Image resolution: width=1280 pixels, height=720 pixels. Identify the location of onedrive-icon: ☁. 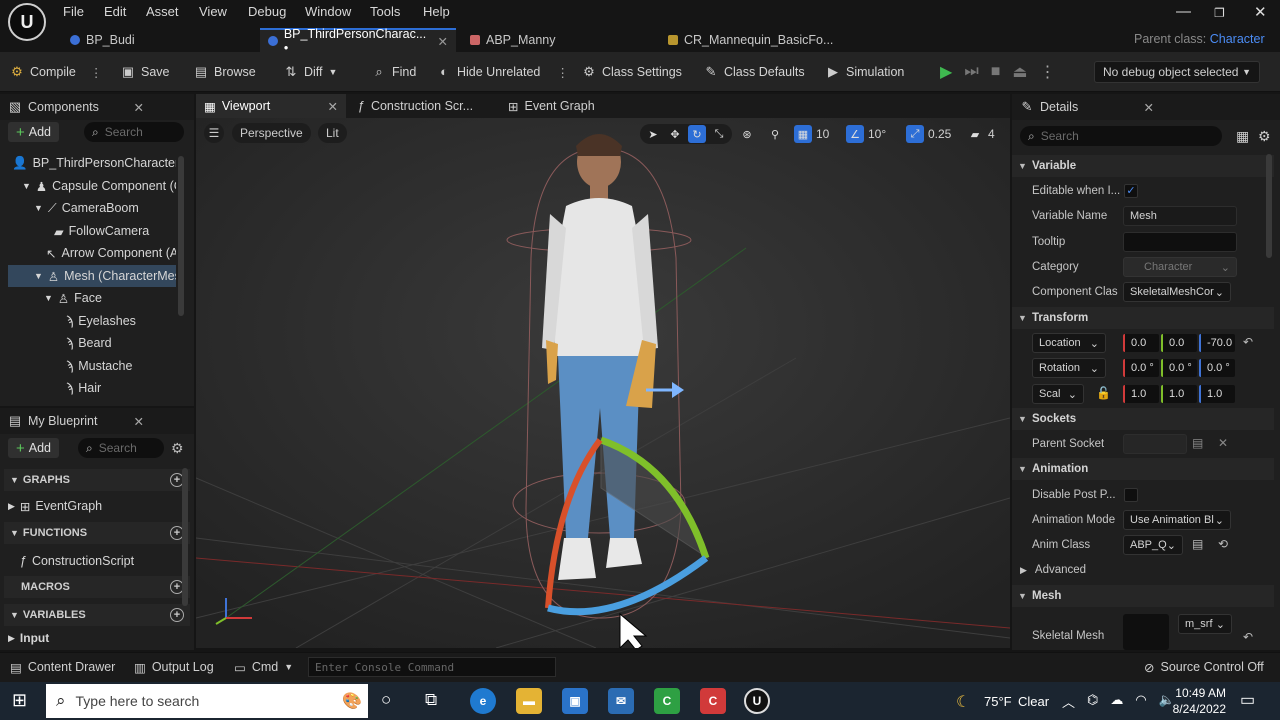
(1116, 701).